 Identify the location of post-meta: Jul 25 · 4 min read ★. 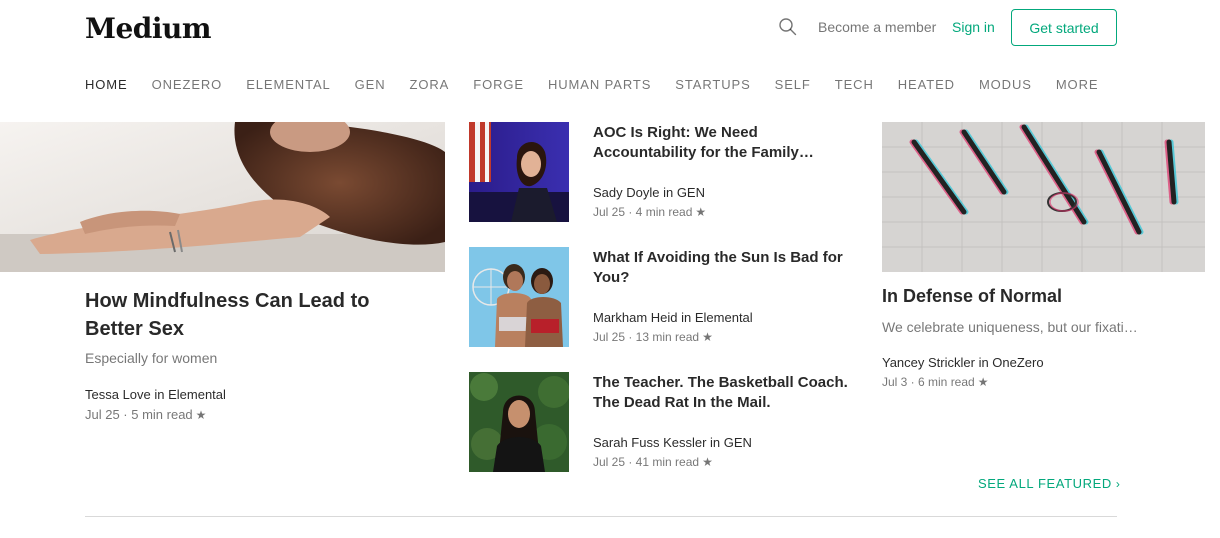
(649, 212).